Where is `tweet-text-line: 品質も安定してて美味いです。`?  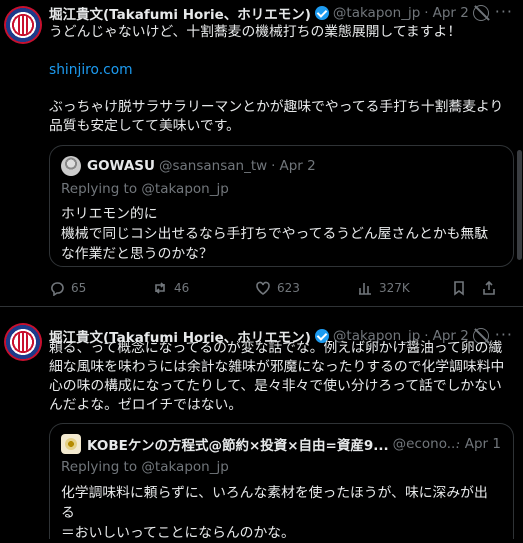
tweet-text-line: 品質も安定してて美味いです。 is located at coordinates (144, 126).